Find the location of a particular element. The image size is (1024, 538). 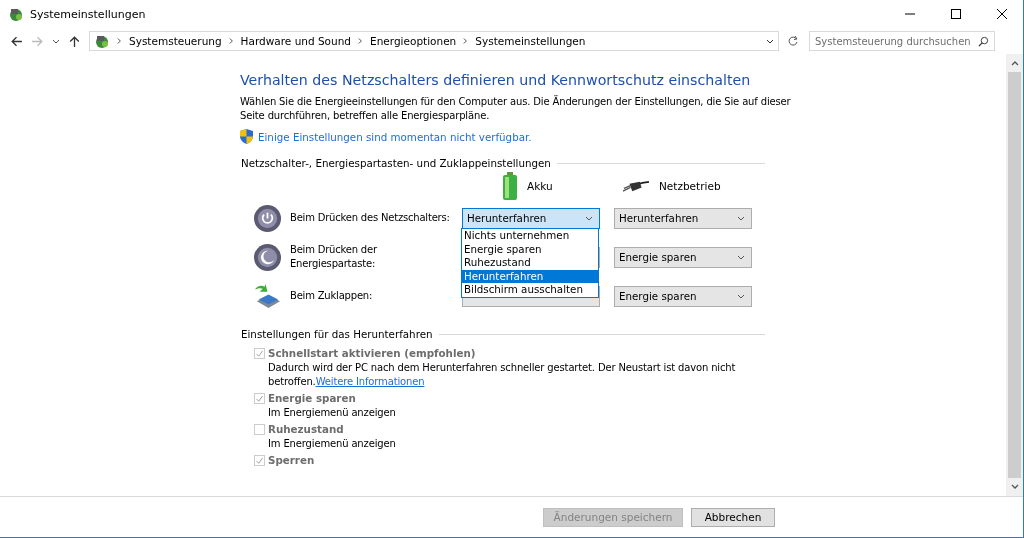

section-title: Einstellungen für das Herunterfahren is located at coordinates (337, 334).